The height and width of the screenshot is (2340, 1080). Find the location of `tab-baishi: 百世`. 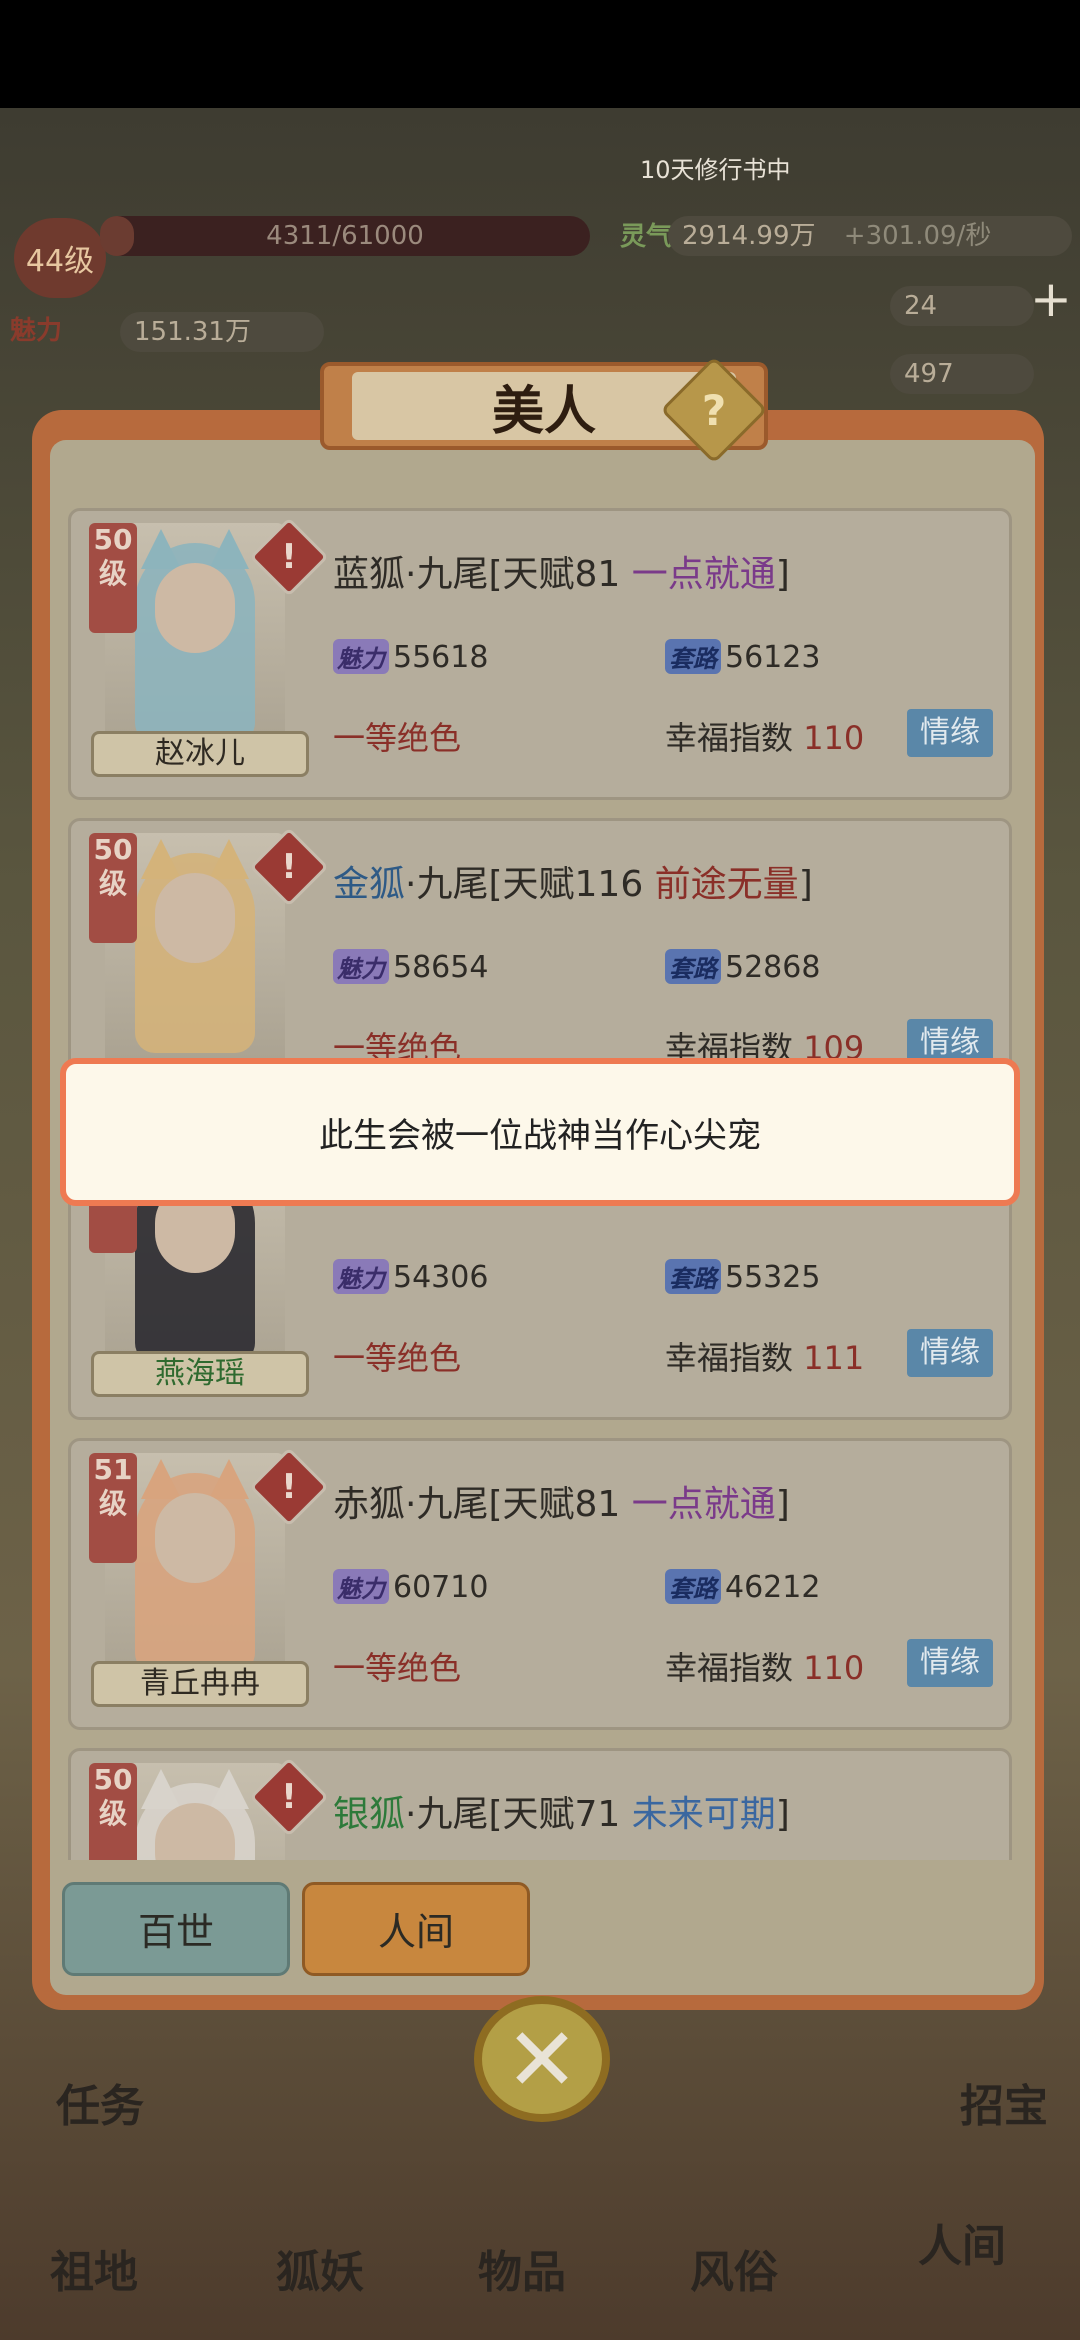

tab-baishi: 百世 is located at coordinates (176, 1929).